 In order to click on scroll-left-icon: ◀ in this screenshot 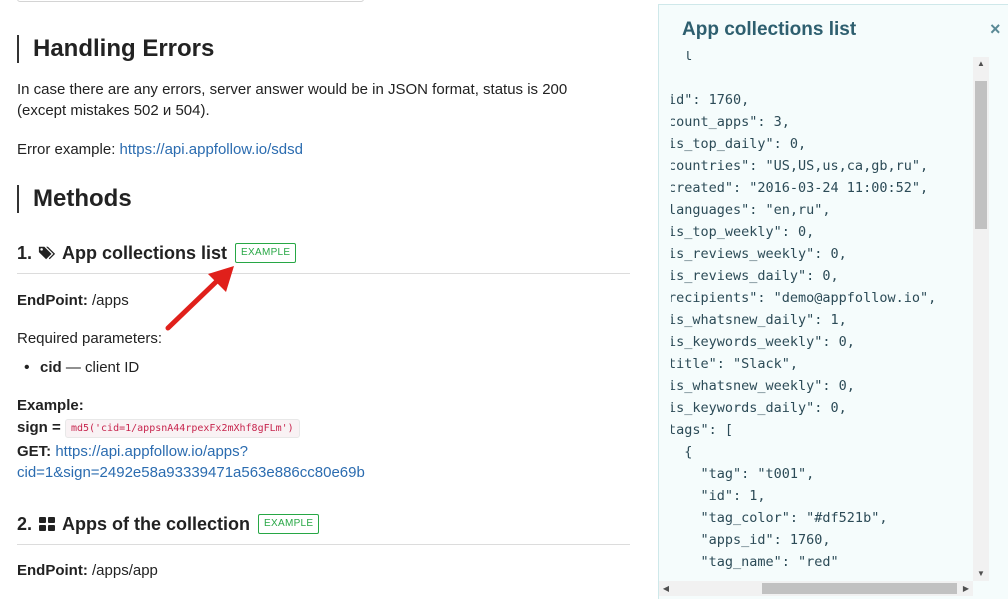, I will do `click(666, 588)`.